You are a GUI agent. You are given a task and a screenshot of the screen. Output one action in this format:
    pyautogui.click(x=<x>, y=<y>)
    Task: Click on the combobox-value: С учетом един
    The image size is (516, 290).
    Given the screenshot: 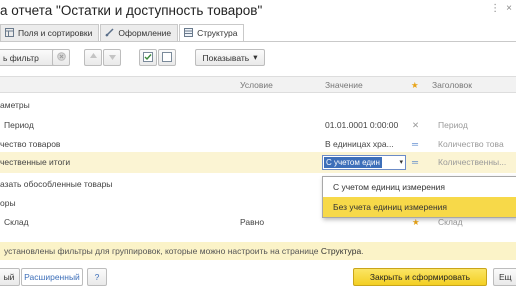 What is the action you would take?
    pyautogui.click(x=353, y=162)
    